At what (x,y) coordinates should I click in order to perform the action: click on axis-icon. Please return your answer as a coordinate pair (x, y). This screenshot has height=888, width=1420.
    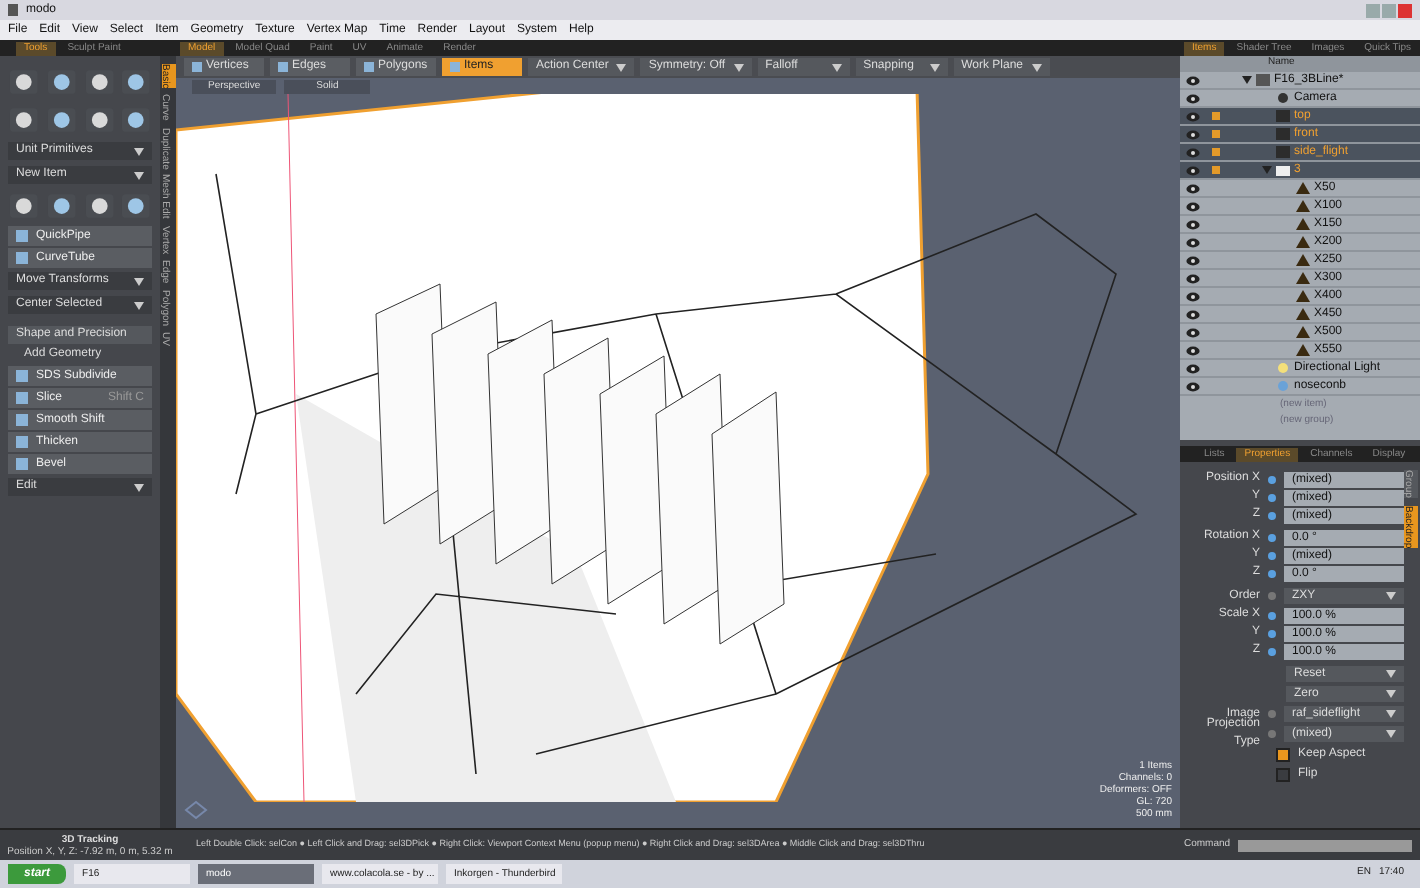
    Looking at the image, I should click on (196, 810).